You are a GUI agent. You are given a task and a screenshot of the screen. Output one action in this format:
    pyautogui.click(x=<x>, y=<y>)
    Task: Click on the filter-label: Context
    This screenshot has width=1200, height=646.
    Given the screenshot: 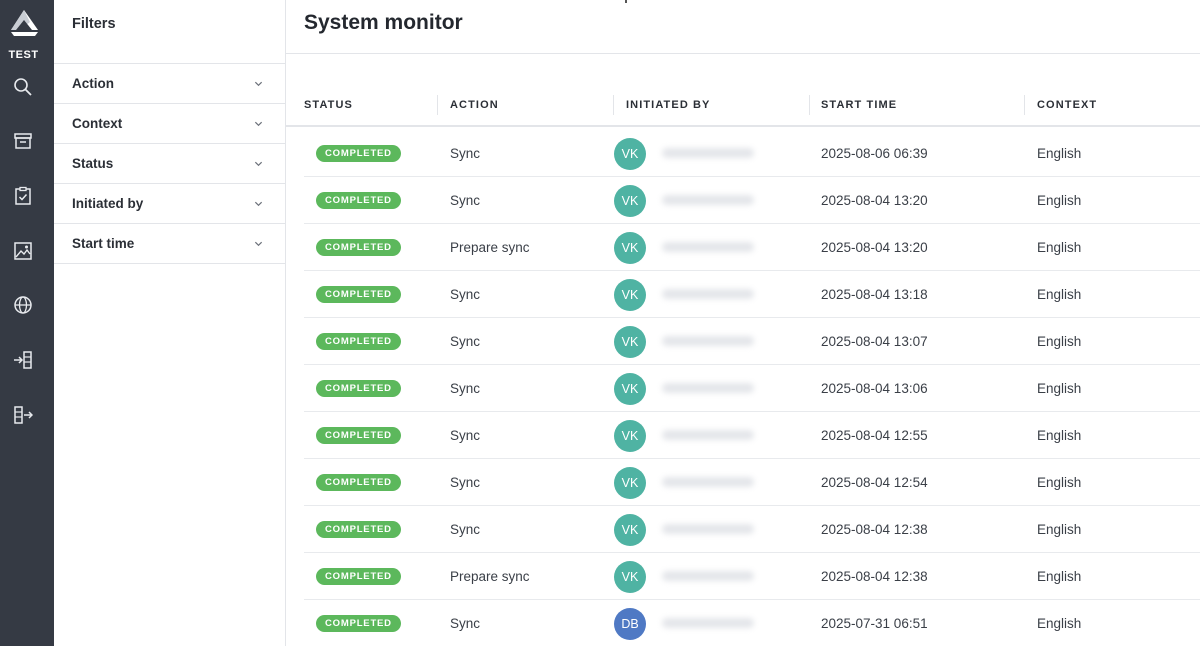 What is the action you would take?
    pyautogui.click(x=97, y=123)
    